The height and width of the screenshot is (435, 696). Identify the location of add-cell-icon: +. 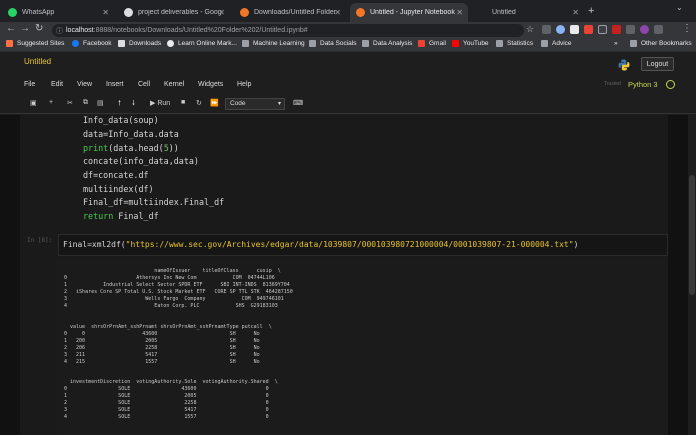
(51, 102).